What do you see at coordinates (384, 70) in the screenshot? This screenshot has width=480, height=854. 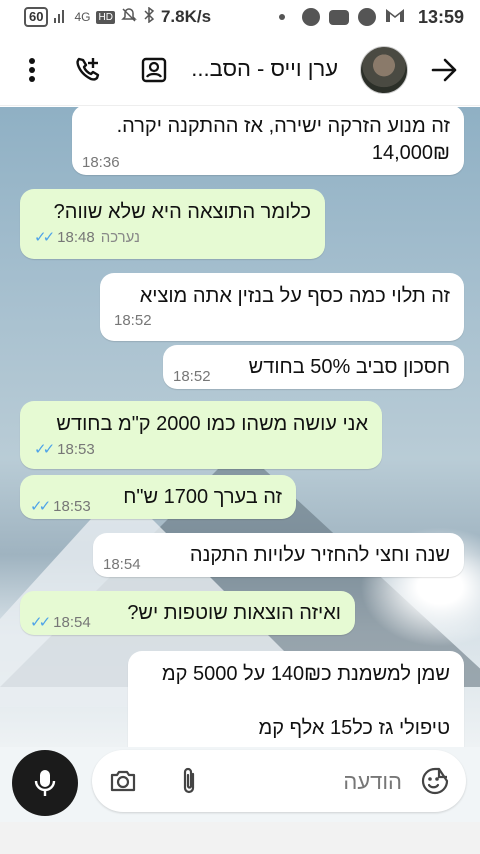 I see `contact-avatar` at bounding box center [384, 70].